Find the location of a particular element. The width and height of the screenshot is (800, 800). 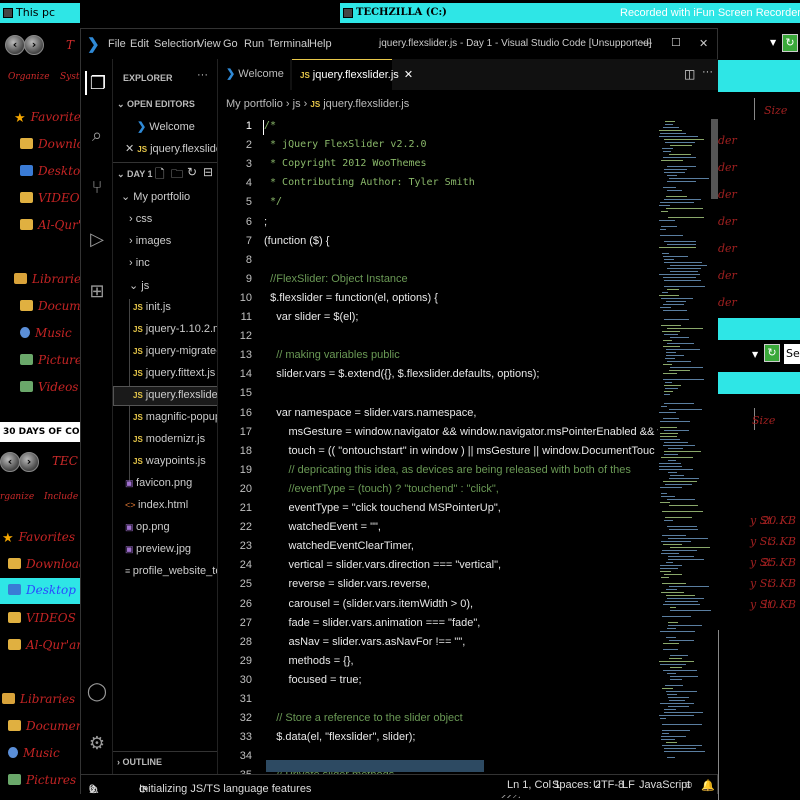

end-of-line: LF is located at coordinates (628, 785).